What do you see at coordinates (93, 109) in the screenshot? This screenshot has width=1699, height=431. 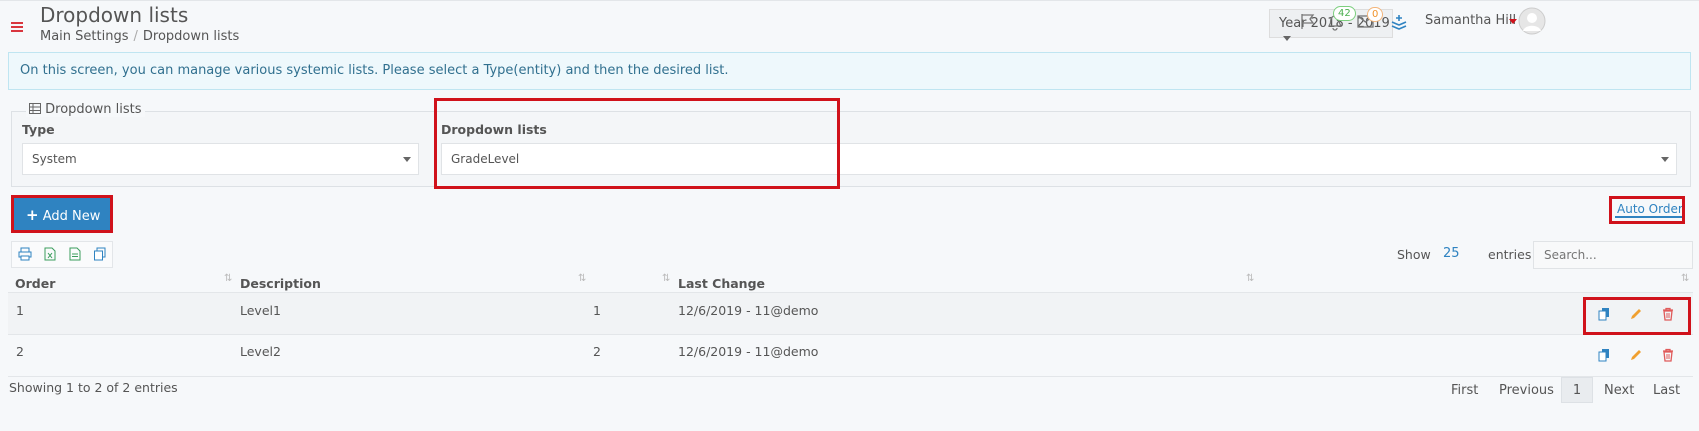 I see `filter-legend-label: Dropdown lists` at bounding box center [93, 109].